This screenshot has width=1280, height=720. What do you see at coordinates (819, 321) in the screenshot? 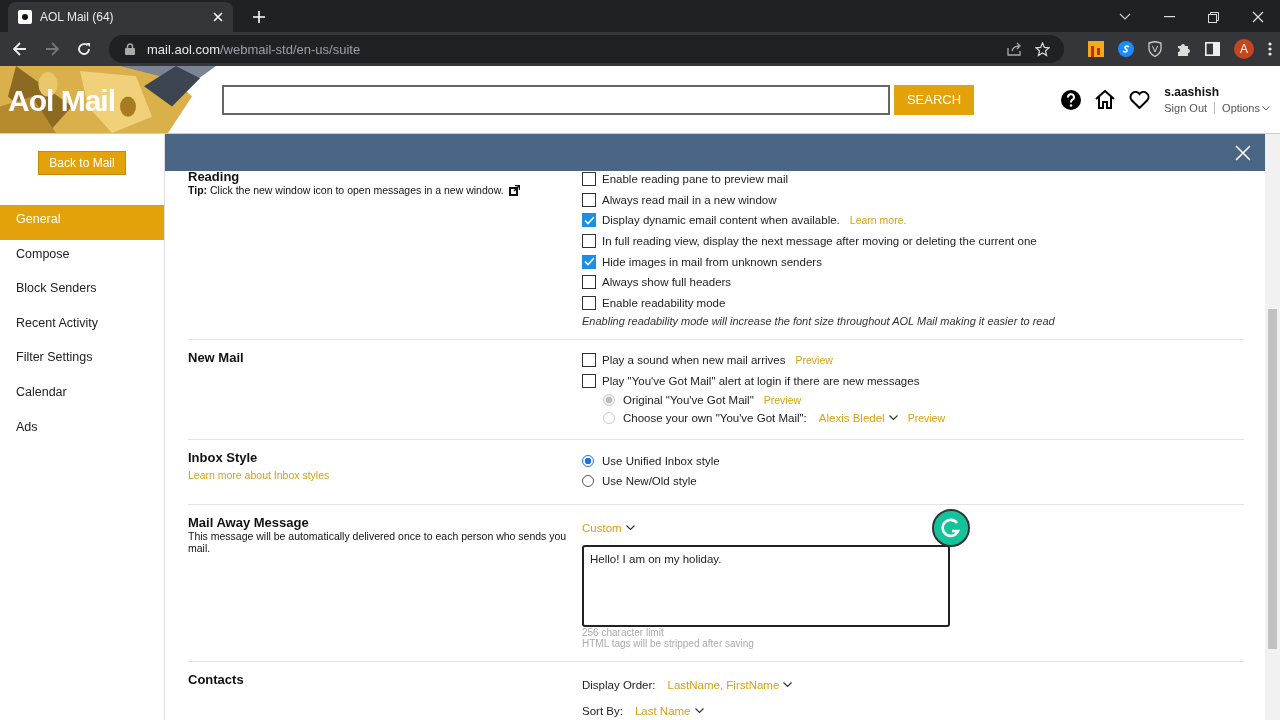
I see `note-text: Enabling readability mode will increase the font size throughout AOL Mail making it easier to read` at bounding box center [819, 321].